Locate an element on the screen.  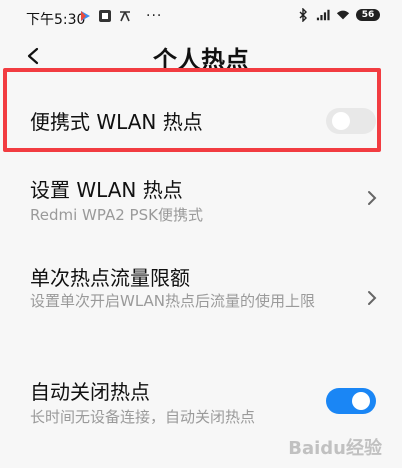
setting-subtitle: Redmi WPA2 PSK便携式 is located at coordinates (116, 215).